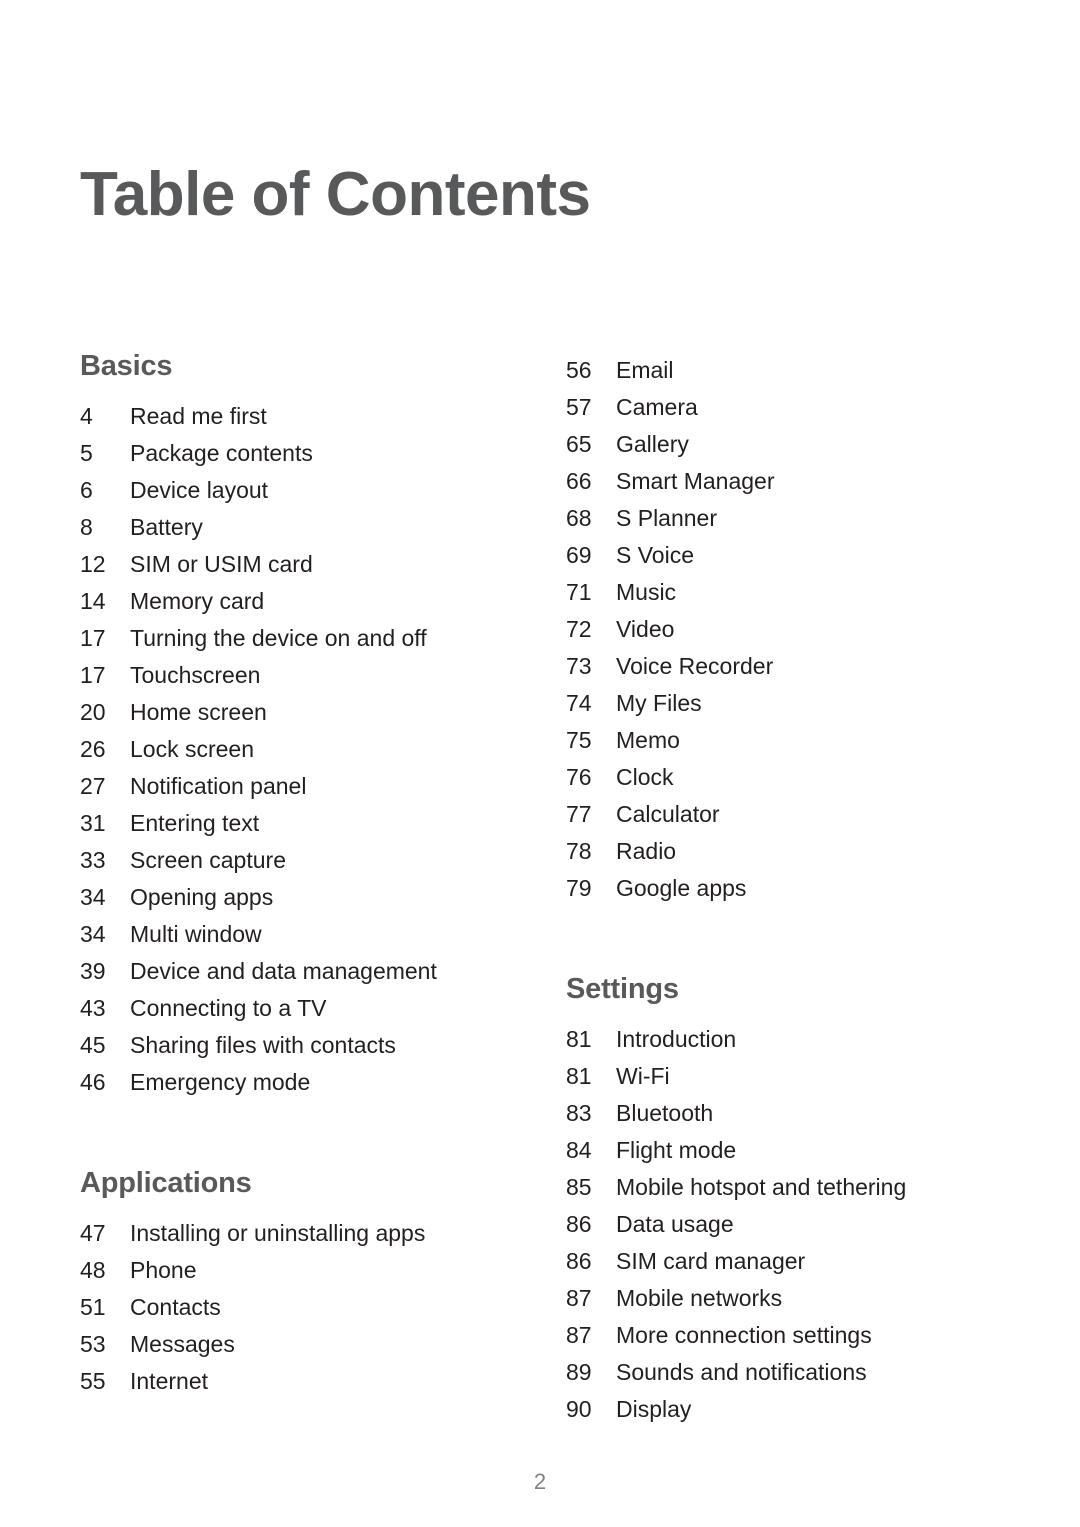 Image resolution: width=1080 pixels, height=1527 pixels. Describe the element at coordinates (93, 1344) in the screenshot. I see `toc-entry-page: 53` at that location.